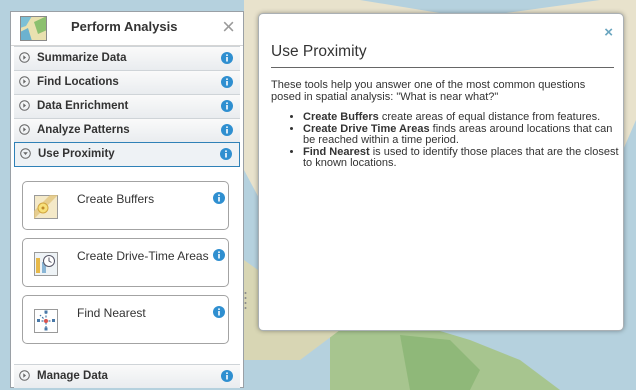 The image size is (636, 390). Describe the element at coordinates (111, 313) in the screenshot. I see `tool-label: Find Nearest` at that location.